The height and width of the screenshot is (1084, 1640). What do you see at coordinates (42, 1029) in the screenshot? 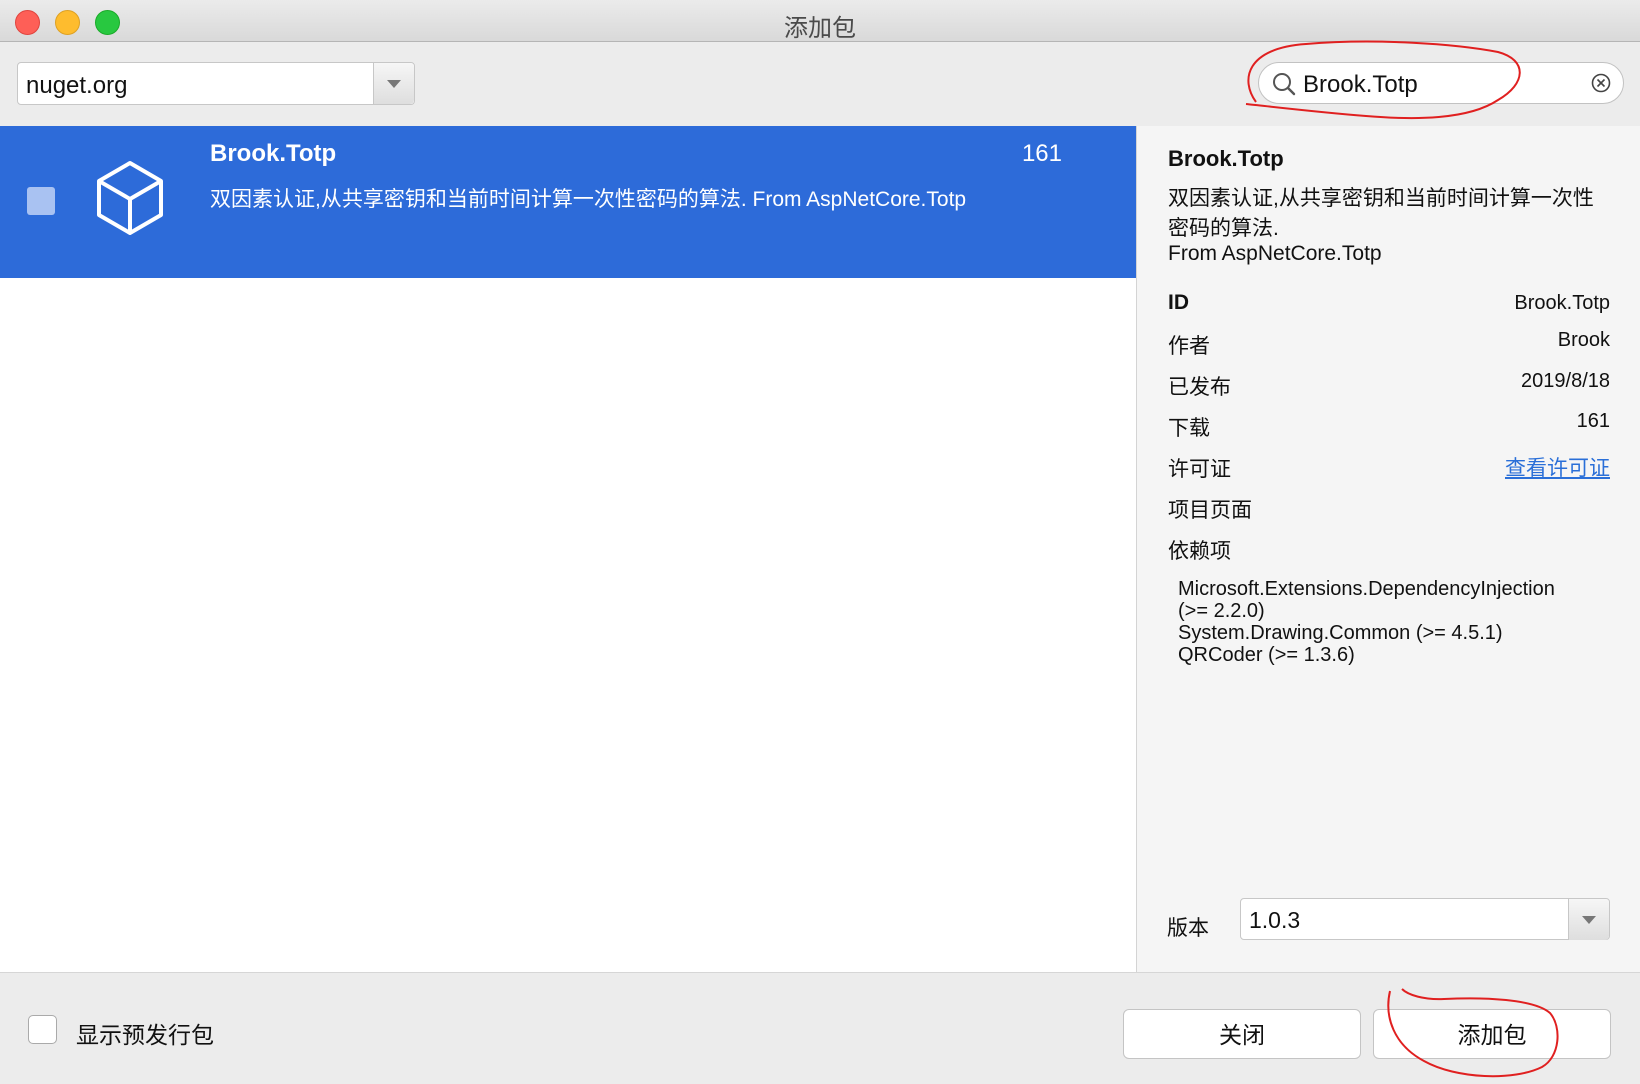
I see `show-prerelease-checkbox` at bounding box center [42, 1029].